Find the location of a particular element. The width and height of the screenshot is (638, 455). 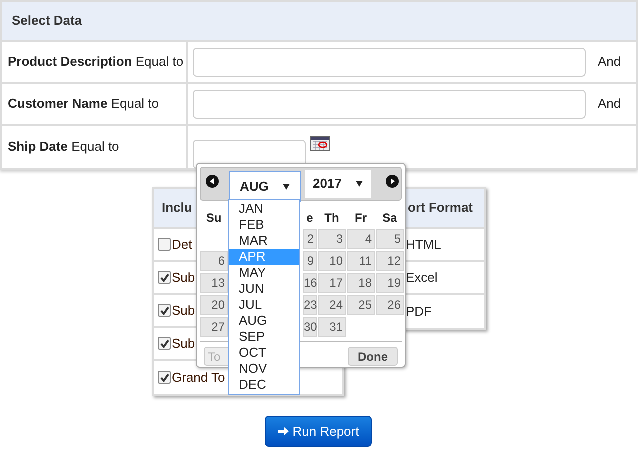

month-option: SEP is located at coordinates (264, 337).